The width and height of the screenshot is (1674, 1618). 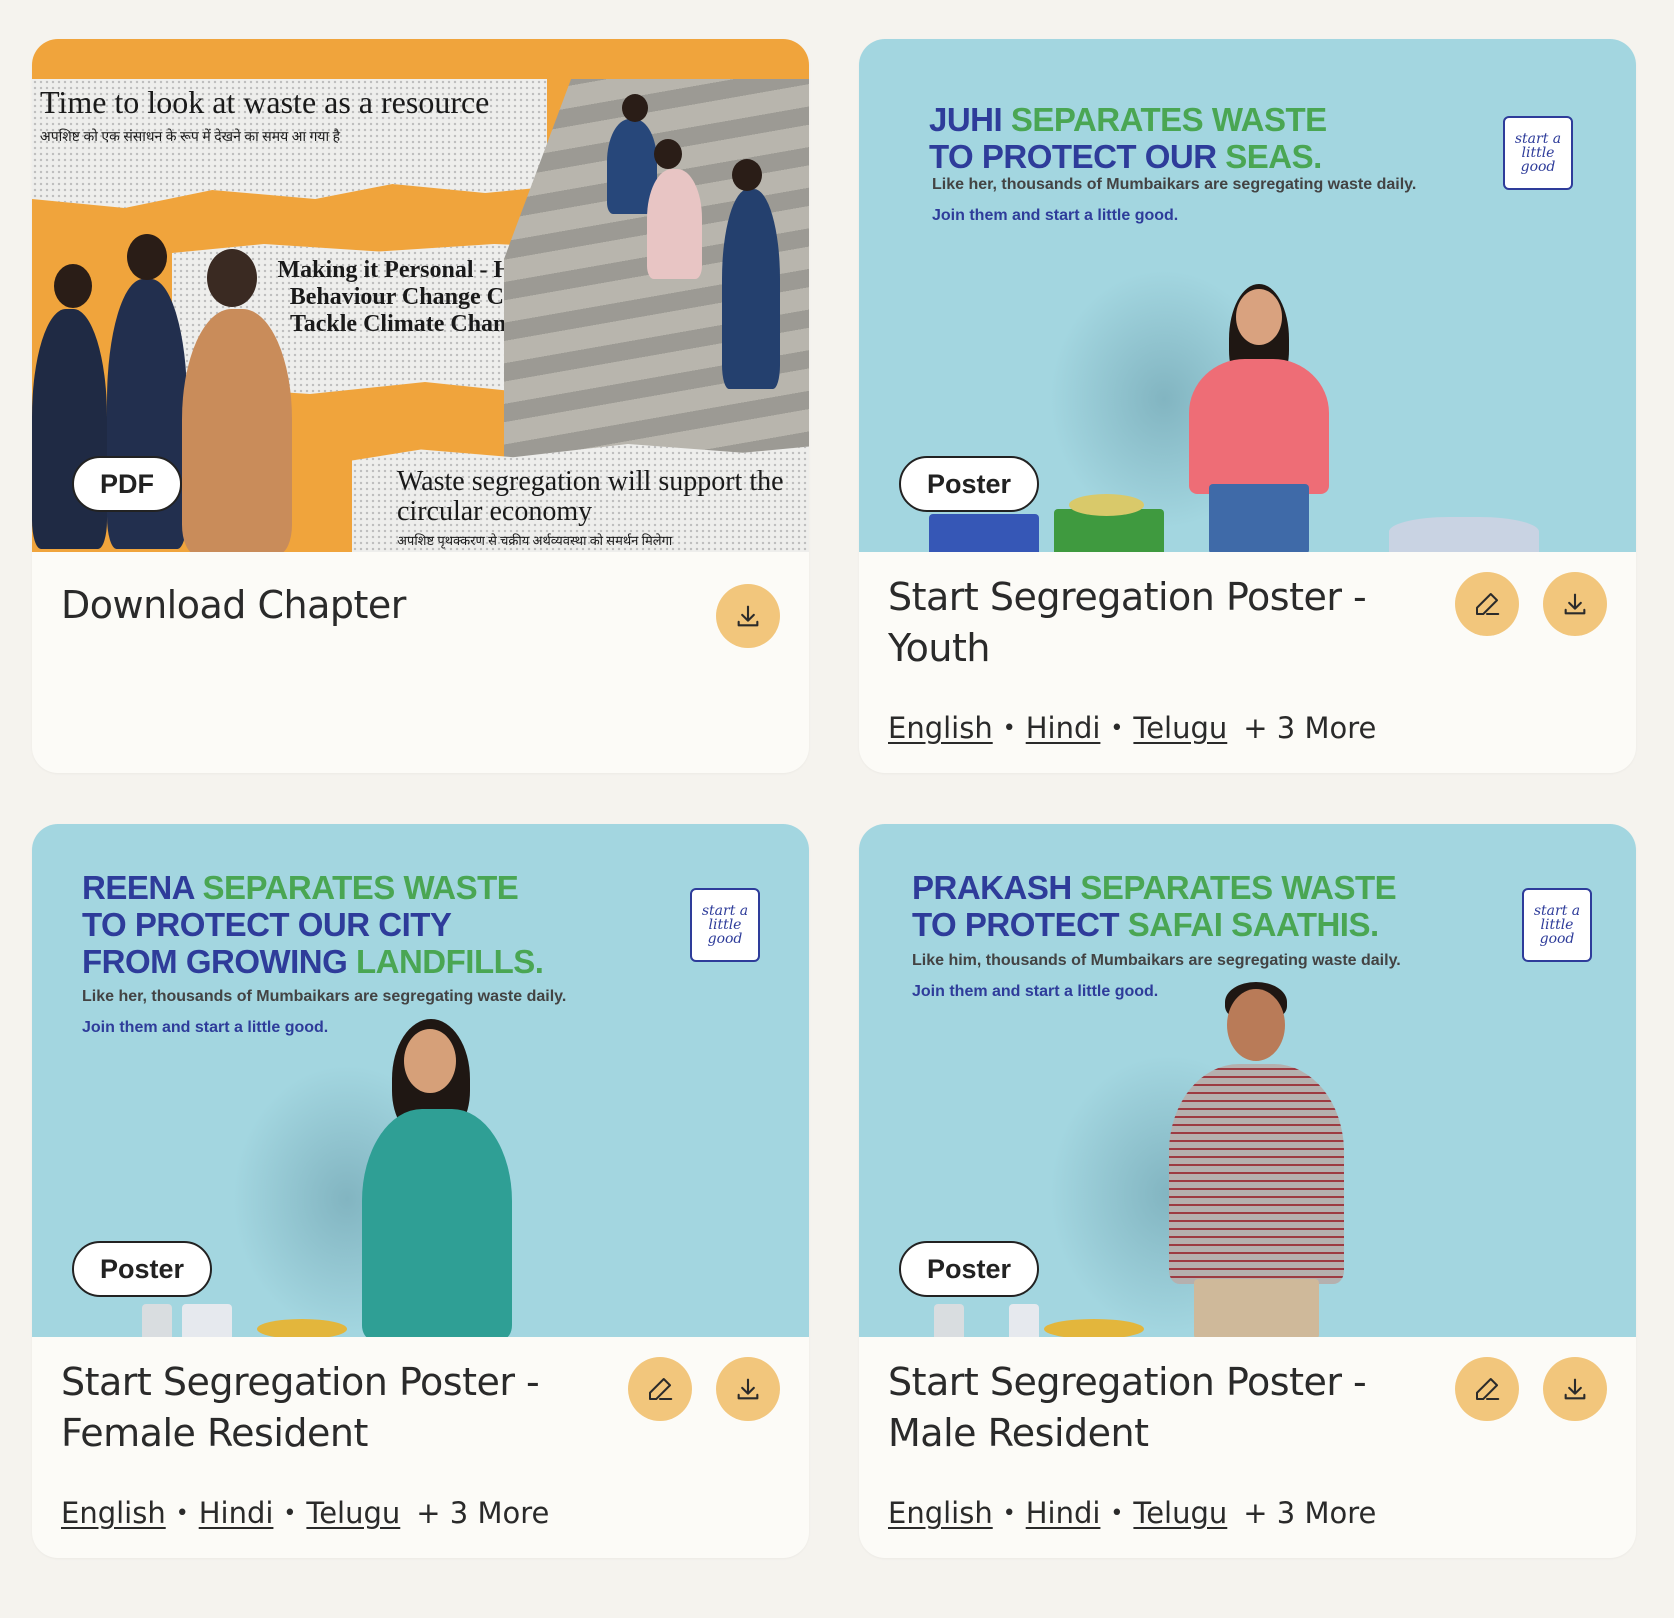 I want to click on poster-name: REENA, so click(x=138, y=887).